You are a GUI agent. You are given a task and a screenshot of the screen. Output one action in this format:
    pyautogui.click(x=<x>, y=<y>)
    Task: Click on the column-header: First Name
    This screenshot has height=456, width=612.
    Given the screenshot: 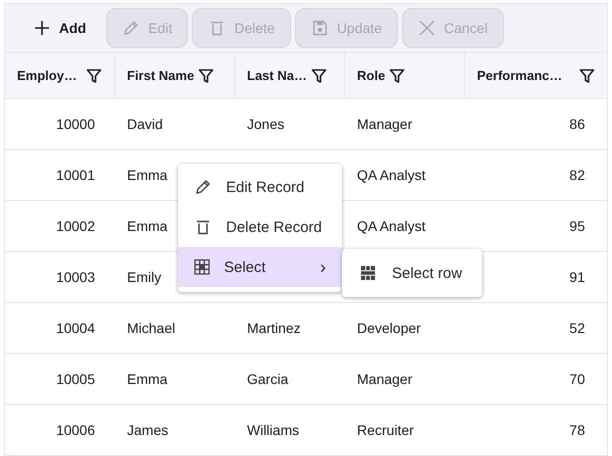 What is the action you would take?
    pyautogui.click(x=175, y=75)
    